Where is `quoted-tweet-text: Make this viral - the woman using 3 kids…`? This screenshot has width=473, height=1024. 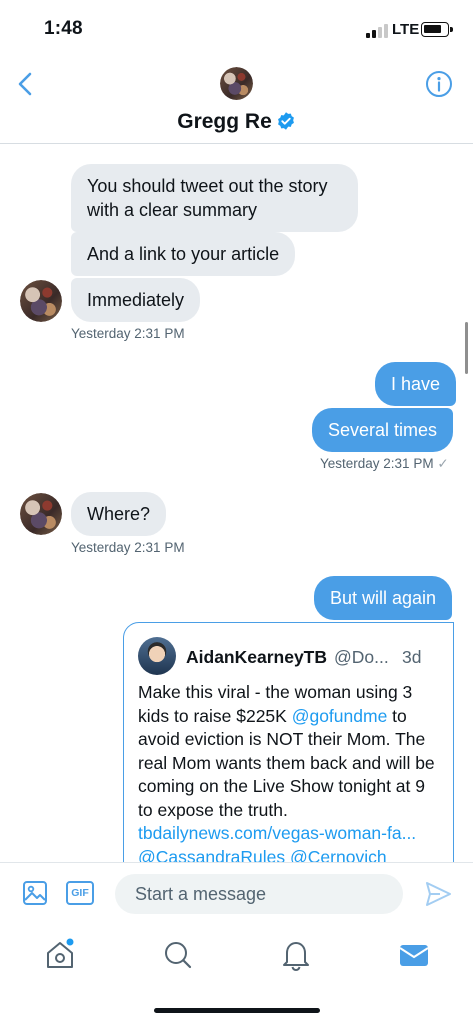
quoted-tweet-text: Make this viral - the woman using 3 kids… is located at coordinates (286, 774).